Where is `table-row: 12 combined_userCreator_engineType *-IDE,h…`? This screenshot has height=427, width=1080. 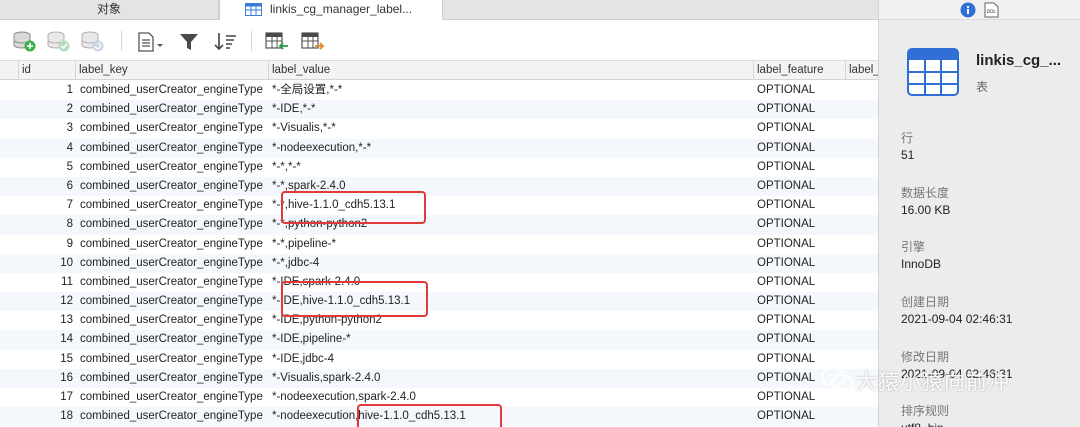 table-row: 12 combined_userCreator_engineType *-IDE,h… is located at coordinates (439, 302).